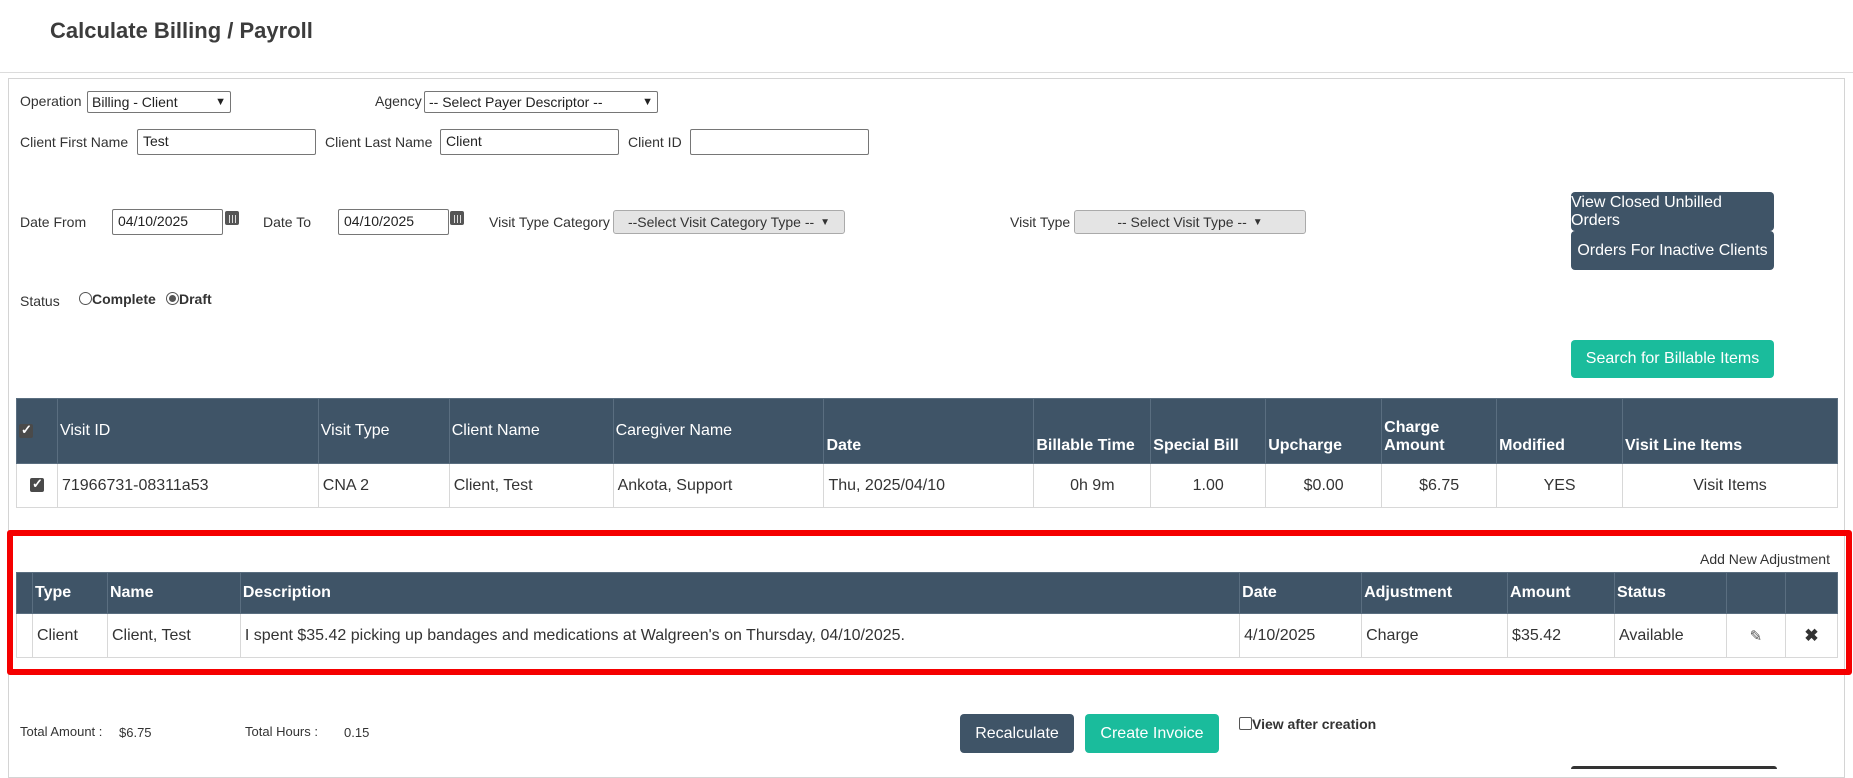 The height and width of the screenshot is (778, 1853). What do you see at coordinates (1208, 485) in the screenshot?
I see `special-bill-cell: 1.00` at bounding box center [1208, 485].